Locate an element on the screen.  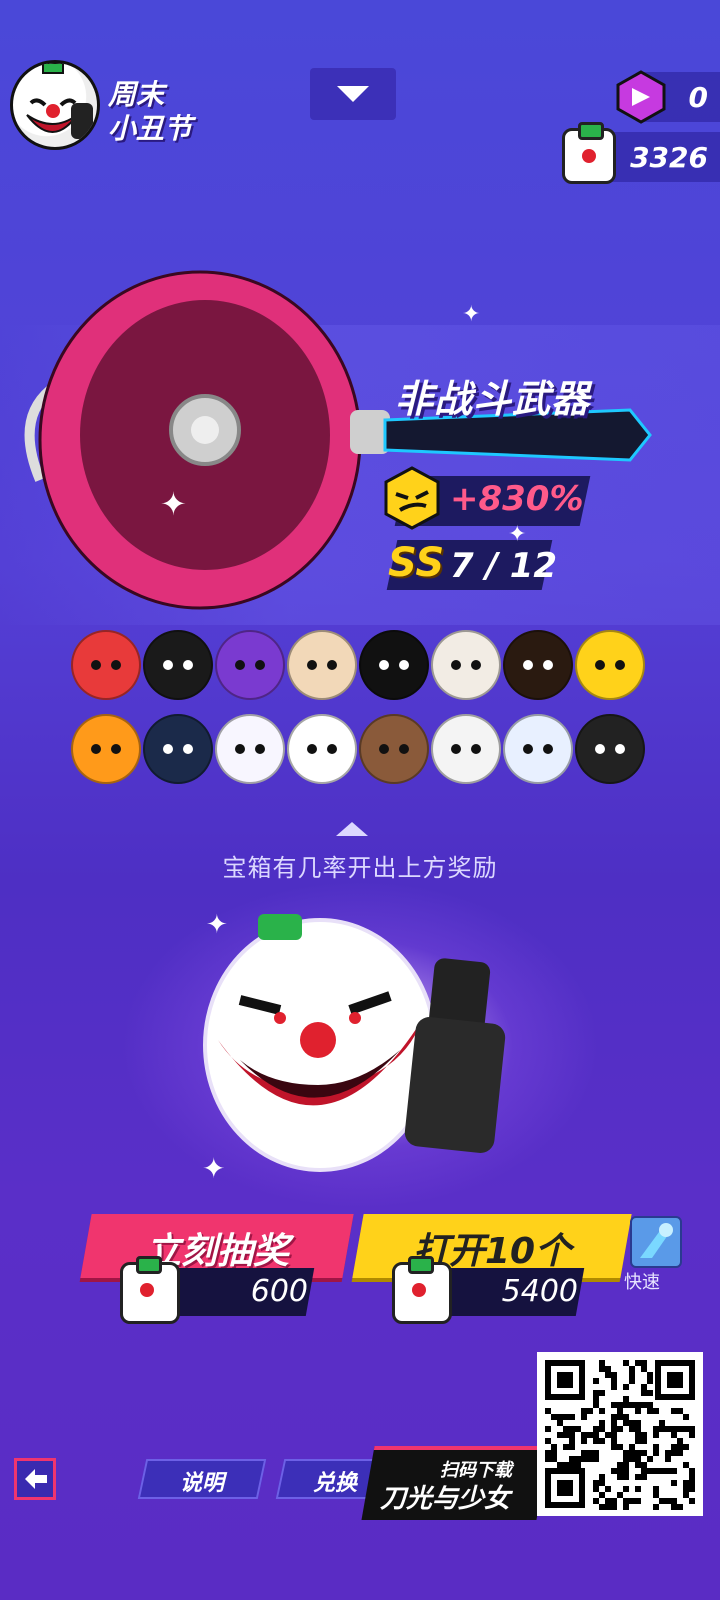
black-hair-halo-reward is located at coordinates (178, 665).